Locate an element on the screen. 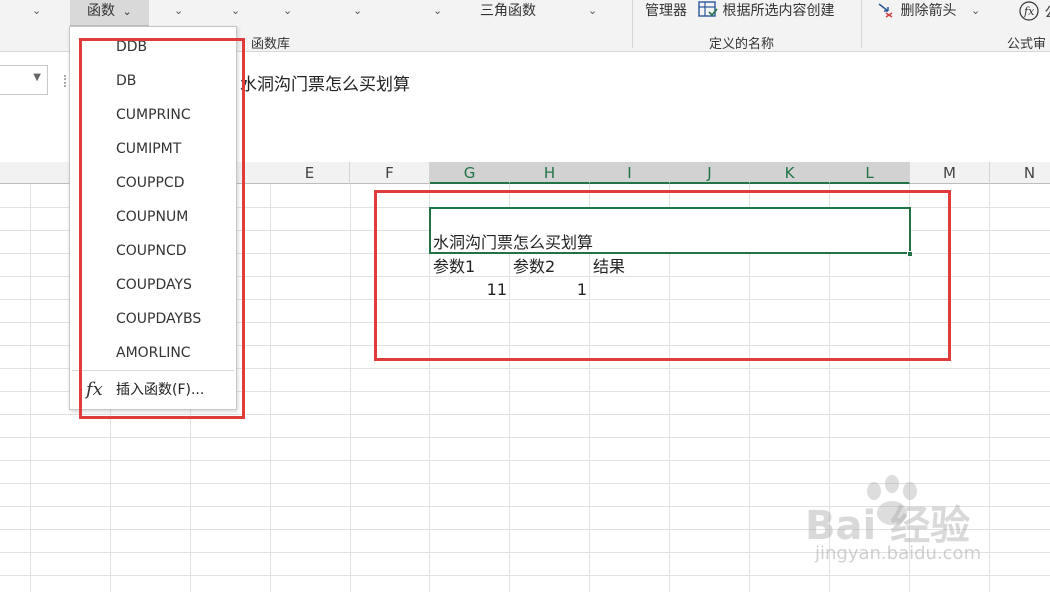  function-dropdown-button: 函数 ⌄ is located at coordinates (109, 13).